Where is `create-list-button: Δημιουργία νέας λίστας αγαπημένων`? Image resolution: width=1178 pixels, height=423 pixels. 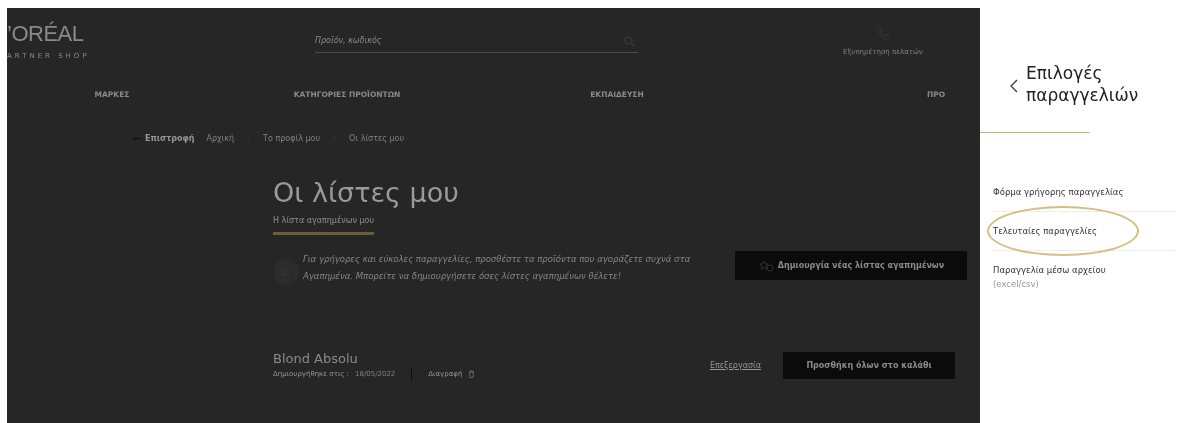
create-list-button: Δημιουργία νέας λίστας αγαπημένων is located at coordinates (851, 265).